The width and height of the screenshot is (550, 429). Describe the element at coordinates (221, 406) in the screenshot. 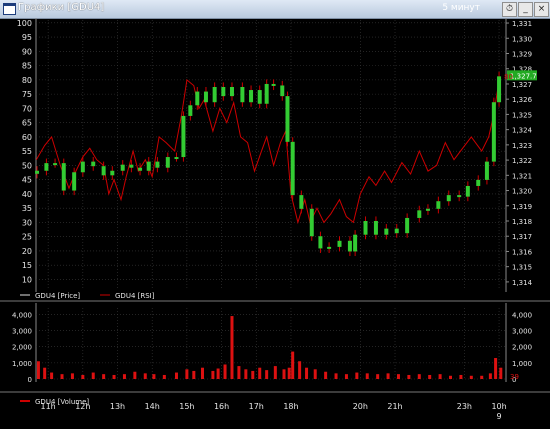

I see `time-tick-label: 16h` at that location.